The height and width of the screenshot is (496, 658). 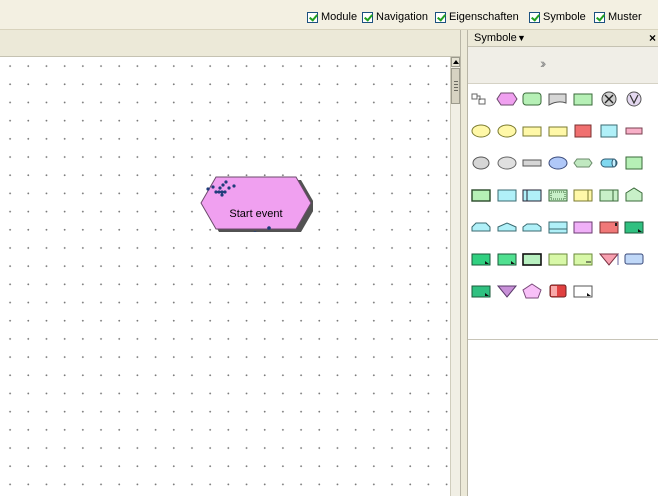 What do you see at coordinates (564, 17) in the screenshot?
I see `checkbox-symbole-label: Symbole` at bounding box center [564, 17].